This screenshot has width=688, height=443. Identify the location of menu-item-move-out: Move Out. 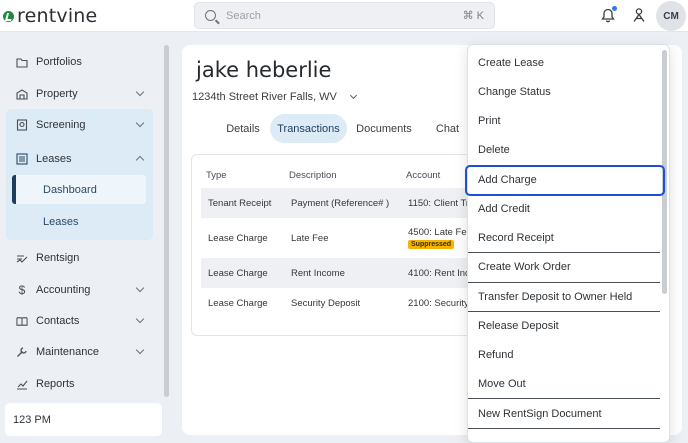
(502, 384).